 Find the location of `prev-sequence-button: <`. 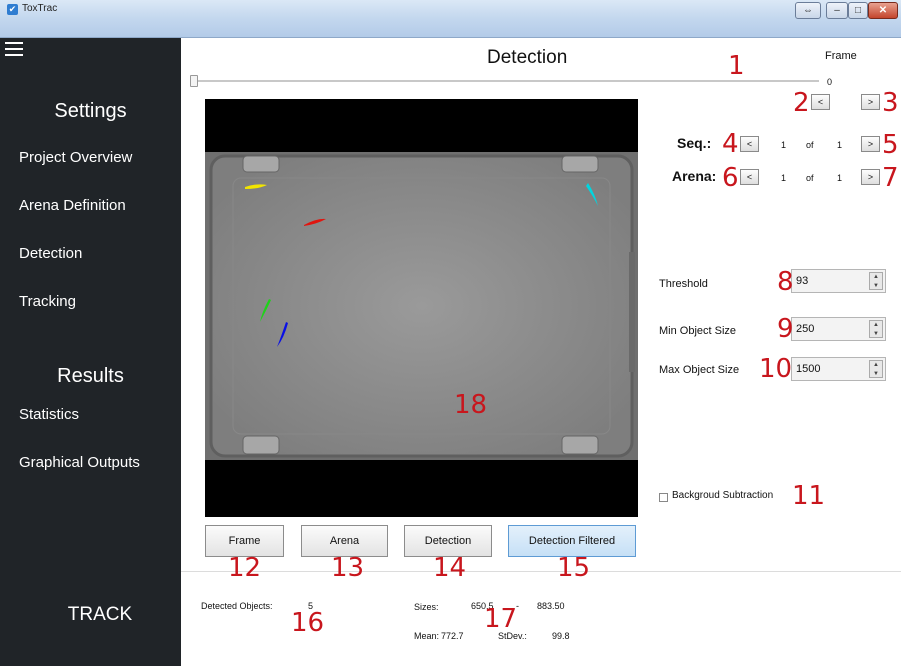

prev-sequence-button: < is located at coordinates (749, 144).